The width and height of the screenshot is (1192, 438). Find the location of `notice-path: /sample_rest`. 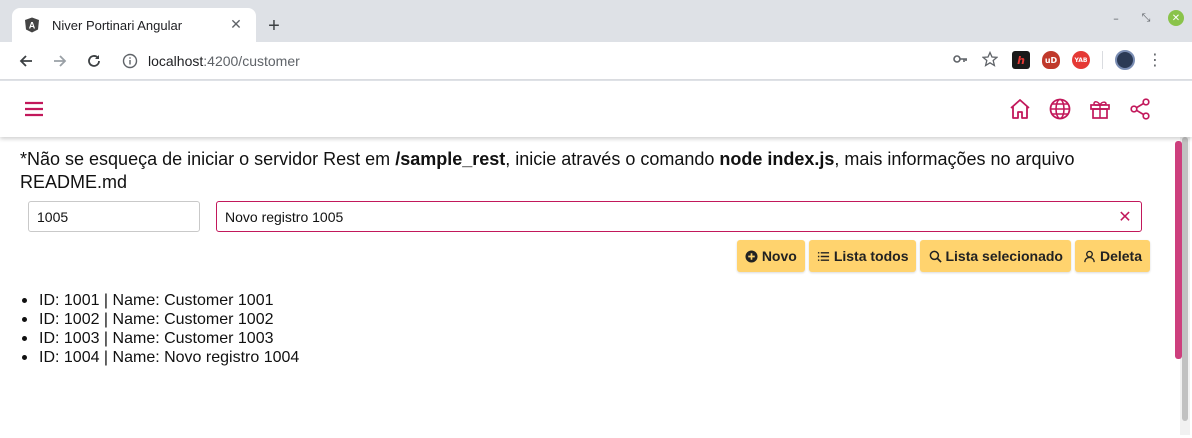

notice-path: /sample_rest is located at coordinates (450, 159).